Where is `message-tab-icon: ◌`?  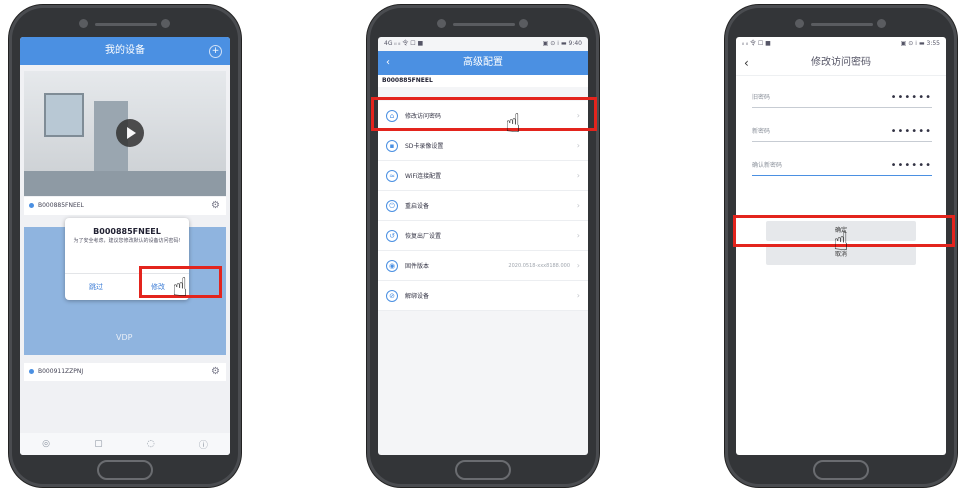
message-tab-icon: ◌ is located at coordinates (151, 444).